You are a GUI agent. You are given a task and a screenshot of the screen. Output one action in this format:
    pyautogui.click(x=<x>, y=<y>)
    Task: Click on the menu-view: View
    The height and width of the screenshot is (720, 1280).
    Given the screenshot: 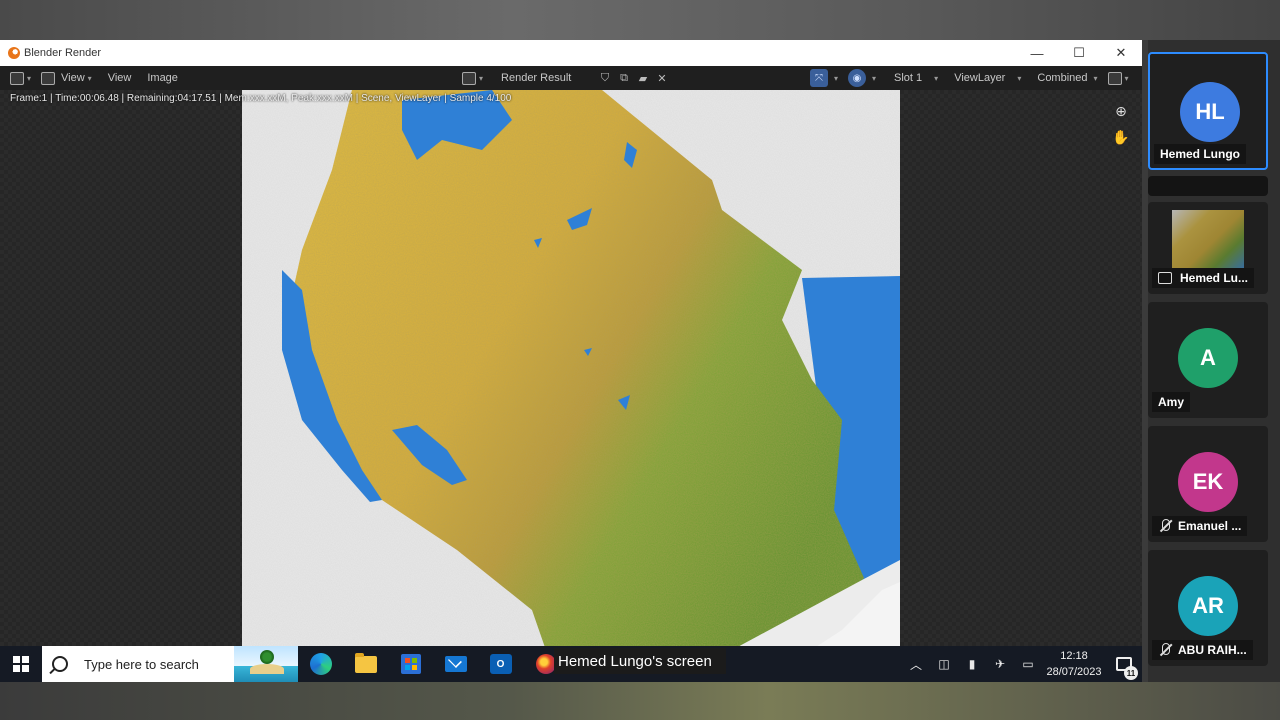 What is the action you would take?
    pyautogui.click(x=120, y=78)
    